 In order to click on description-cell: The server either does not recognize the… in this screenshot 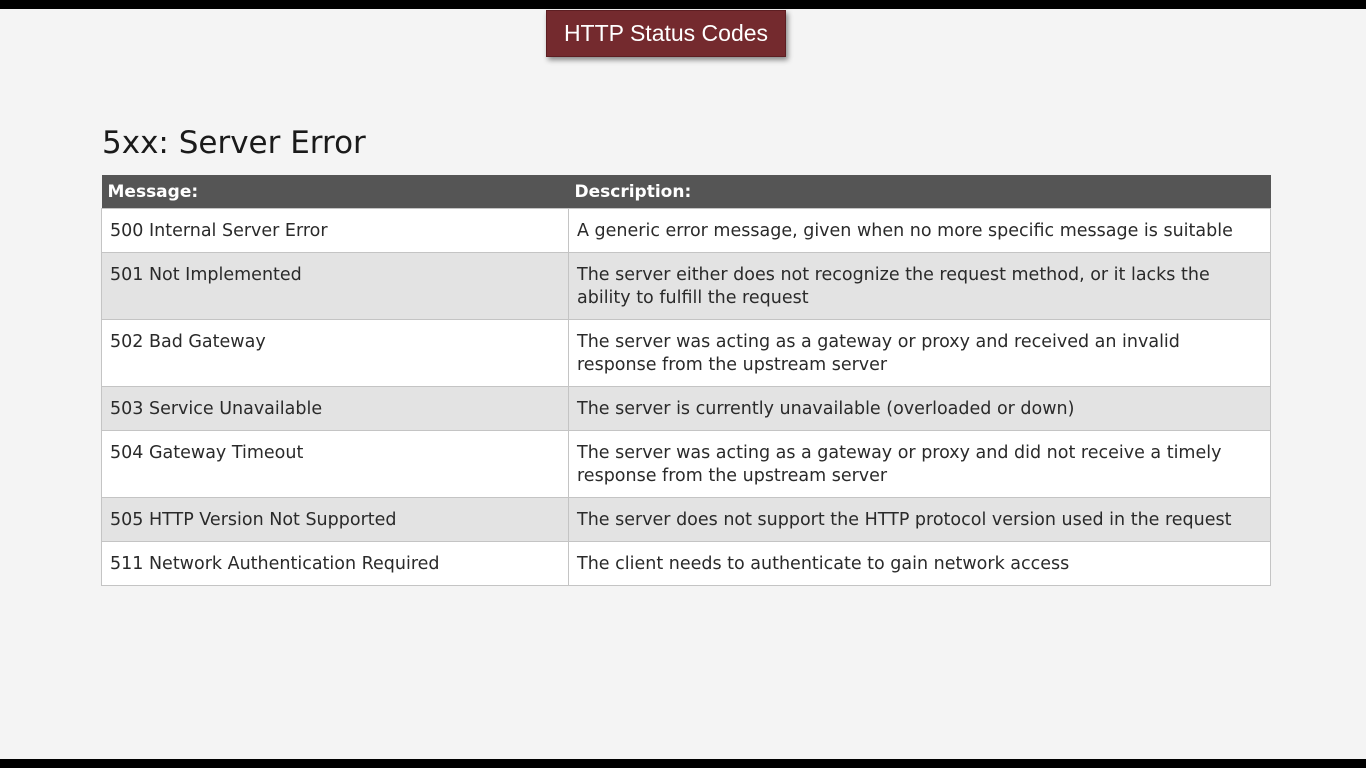, I will do `click(919, 286)`.